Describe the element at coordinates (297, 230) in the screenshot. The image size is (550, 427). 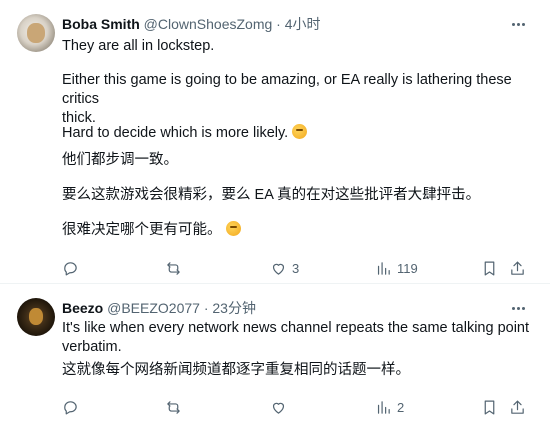
I see `tweet-text-translation: 很难决定哪个更有可能。` at that location.